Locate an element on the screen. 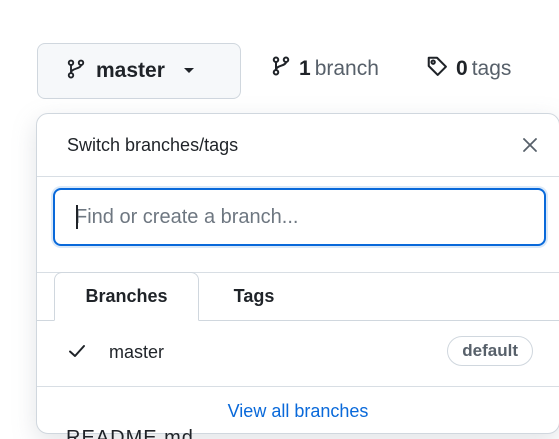 Image resolution: width=559 pixels, height=439 pixels. tags-count-link: 0 tags is located at coordinates (468, 69).